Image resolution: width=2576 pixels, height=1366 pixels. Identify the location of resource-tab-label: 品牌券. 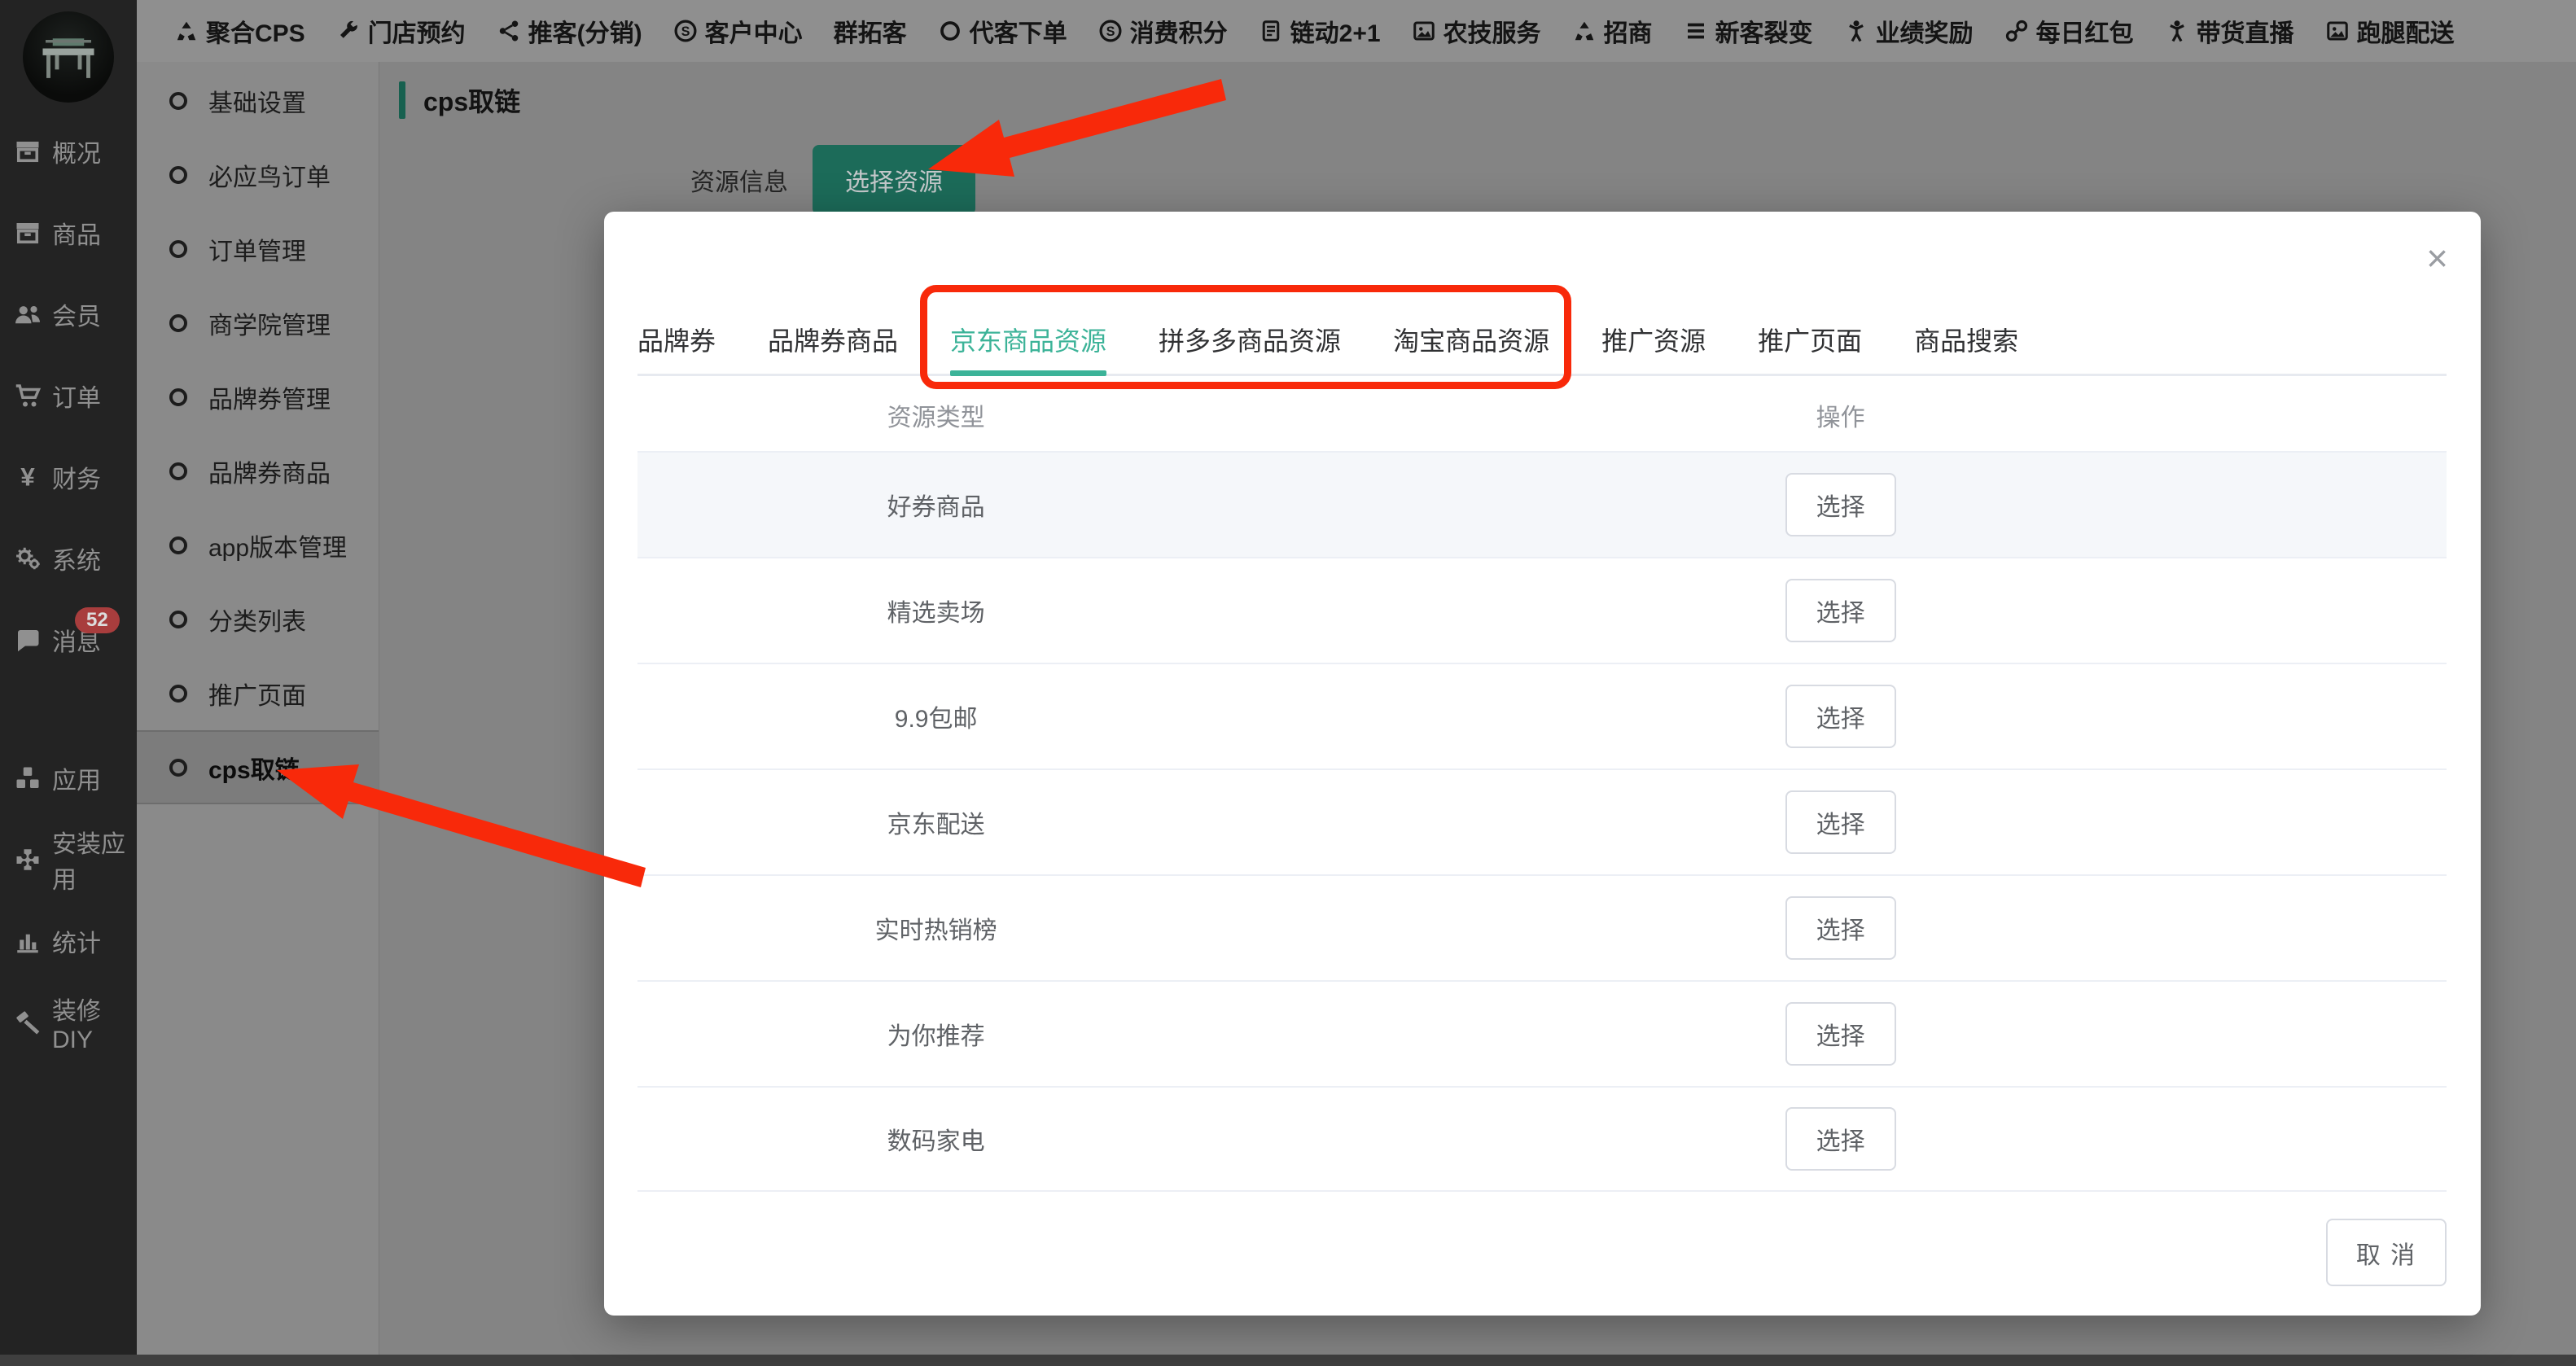
(676, 341).